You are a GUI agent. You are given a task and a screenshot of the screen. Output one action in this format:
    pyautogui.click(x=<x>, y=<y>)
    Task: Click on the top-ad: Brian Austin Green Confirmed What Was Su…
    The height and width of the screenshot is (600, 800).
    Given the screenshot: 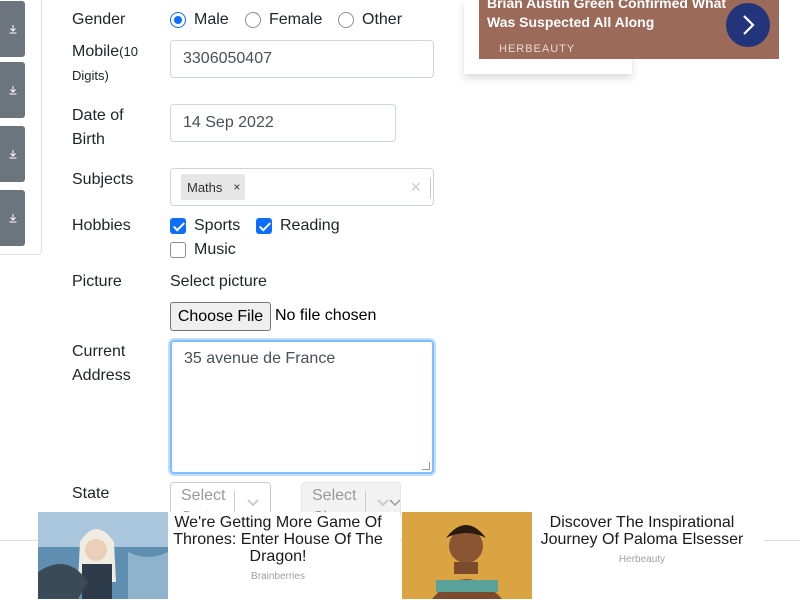 What is the action you would take?
    pyautogui.click(x=629, y=29)
    